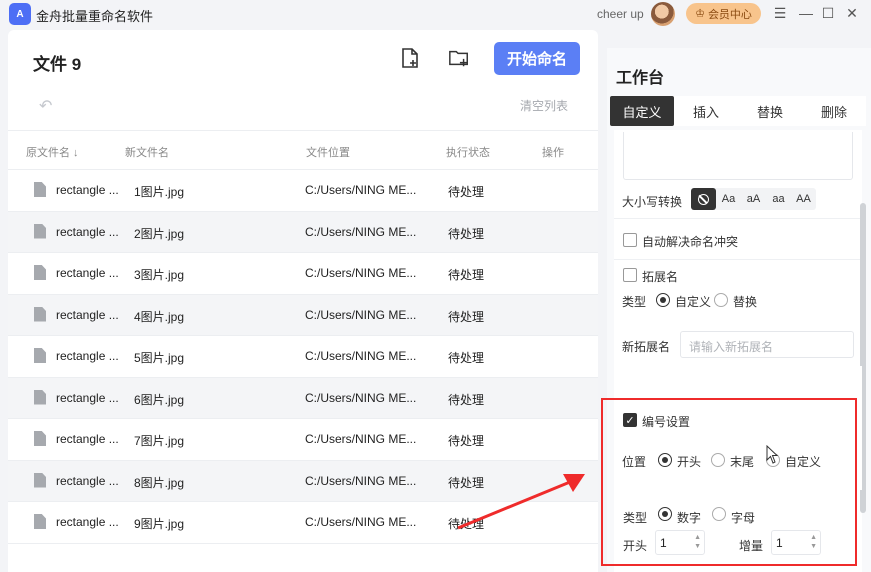  Describe the element at coordinates (52, 152) in the screenshot. I see `header-original: 原文件名 ↓` at that location.